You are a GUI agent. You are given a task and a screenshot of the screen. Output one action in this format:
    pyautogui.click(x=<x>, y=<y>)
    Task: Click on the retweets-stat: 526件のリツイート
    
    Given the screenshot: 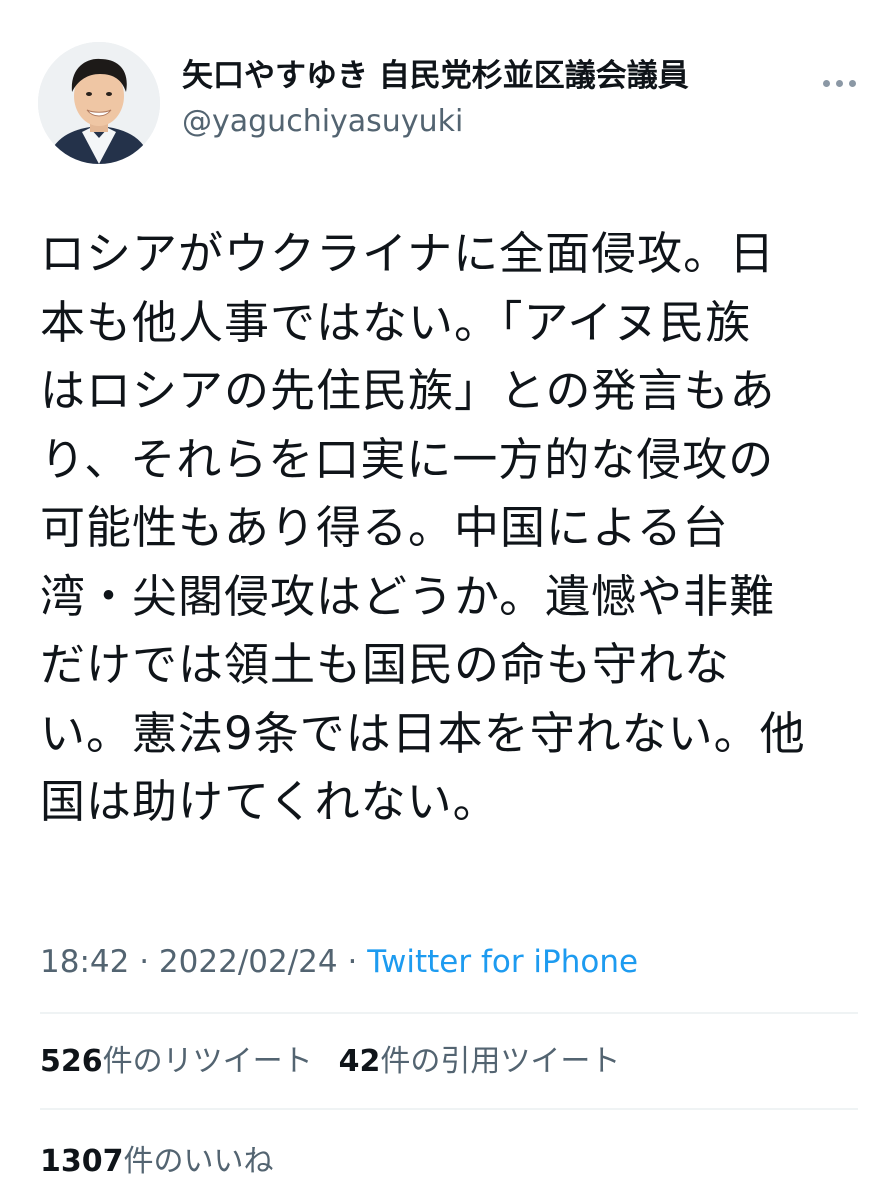 What is the action you would take?
    pyautogui.click(x=176, y=1061)
    